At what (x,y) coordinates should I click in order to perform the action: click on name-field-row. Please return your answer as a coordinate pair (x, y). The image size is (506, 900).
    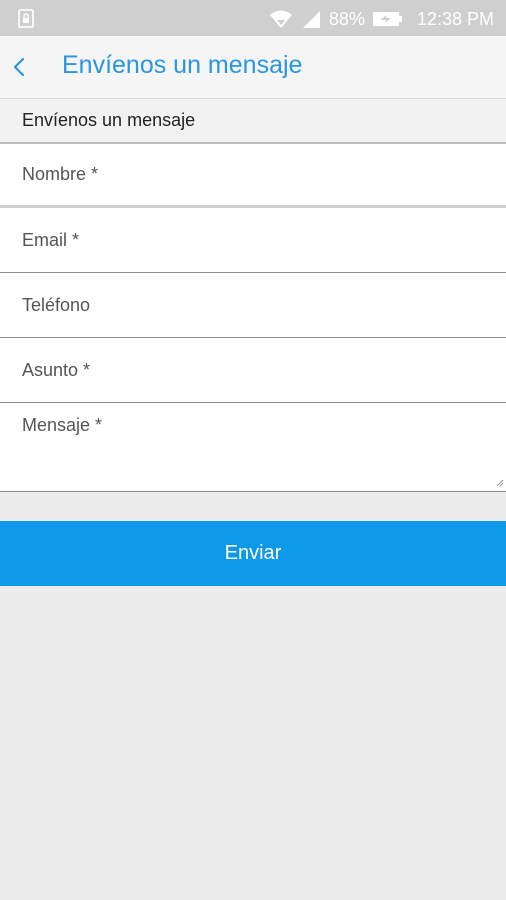
    Looking at the image, I should click on (253, 176).